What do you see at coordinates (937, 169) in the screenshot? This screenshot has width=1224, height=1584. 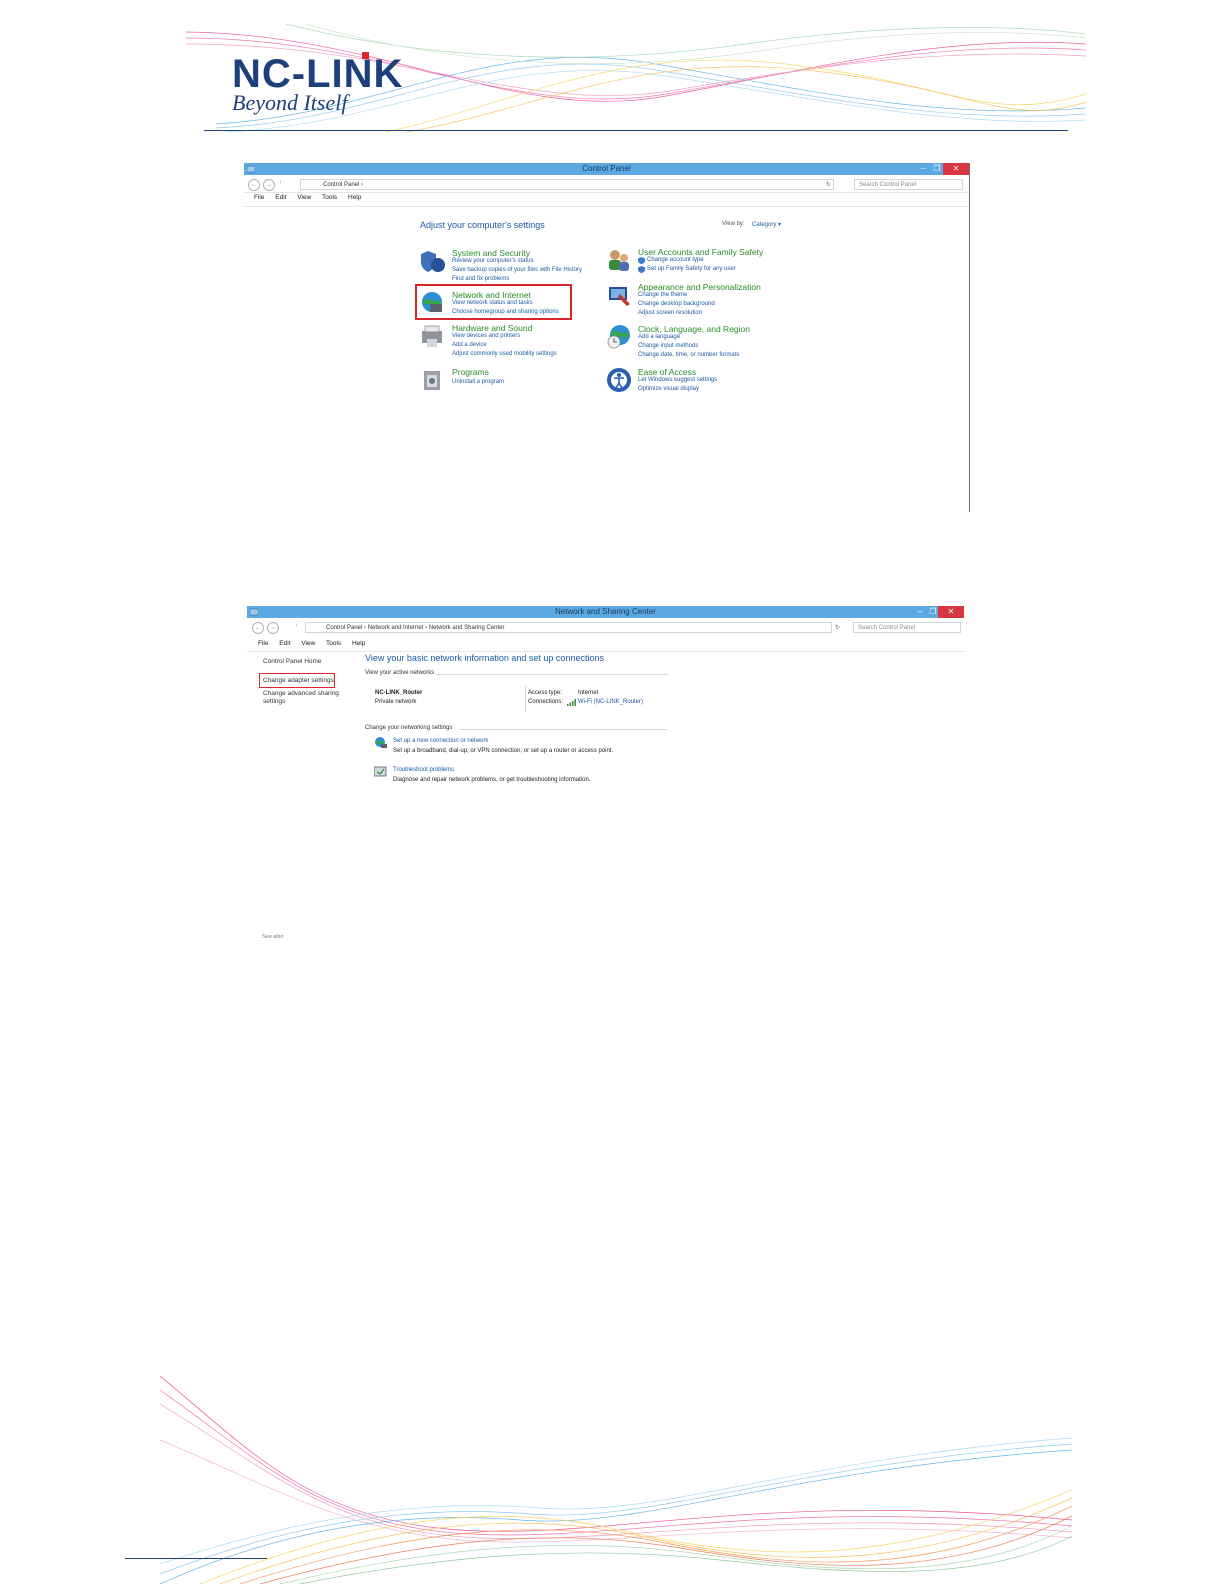 I see `restore-button: ❐` at bounding box center [937, 169].